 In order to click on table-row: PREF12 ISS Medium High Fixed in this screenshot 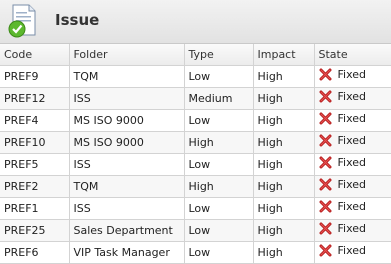, I will do `click(195, 98)`.